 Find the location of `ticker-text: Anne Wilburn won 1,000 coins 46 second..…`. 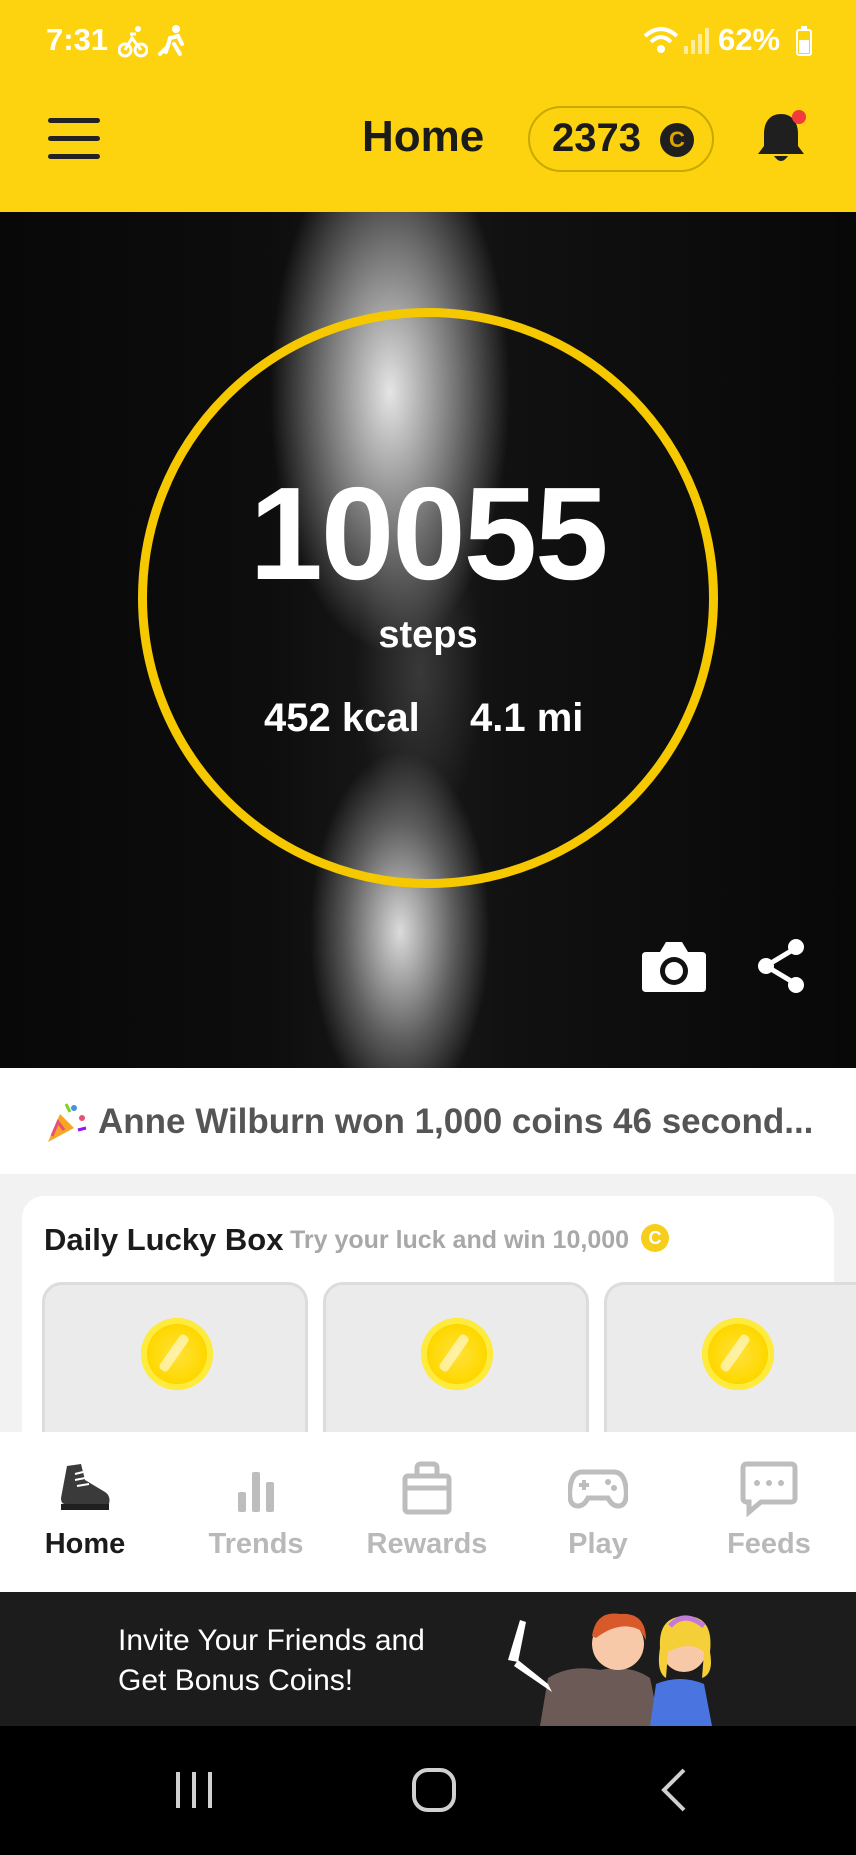

ticker-text: Anne Wilburn won 1,000 coins 46 second..… is located at coordinates (456, 1121).